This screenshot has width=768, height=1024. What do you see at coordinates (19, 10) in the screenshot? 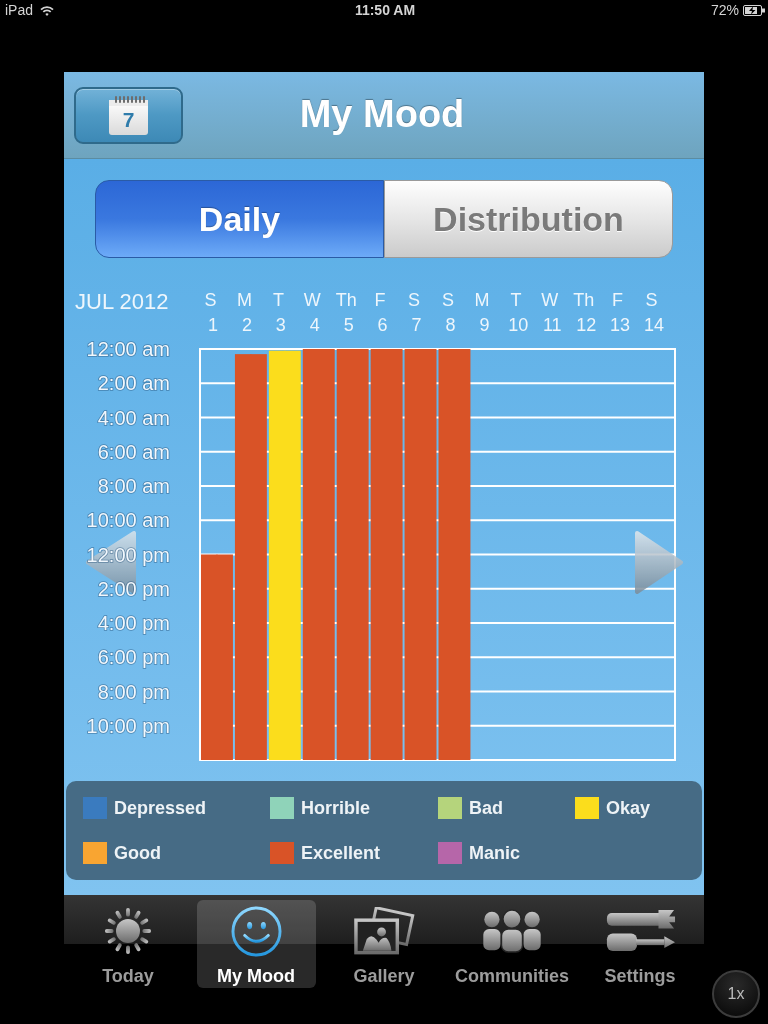
I see `device-name: iPad` at bounding box center [19, 10].